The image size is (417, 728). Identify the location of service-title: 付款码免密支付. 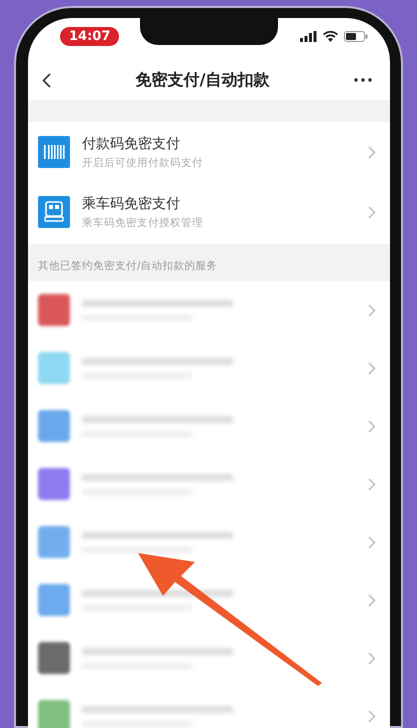
(131, 143).